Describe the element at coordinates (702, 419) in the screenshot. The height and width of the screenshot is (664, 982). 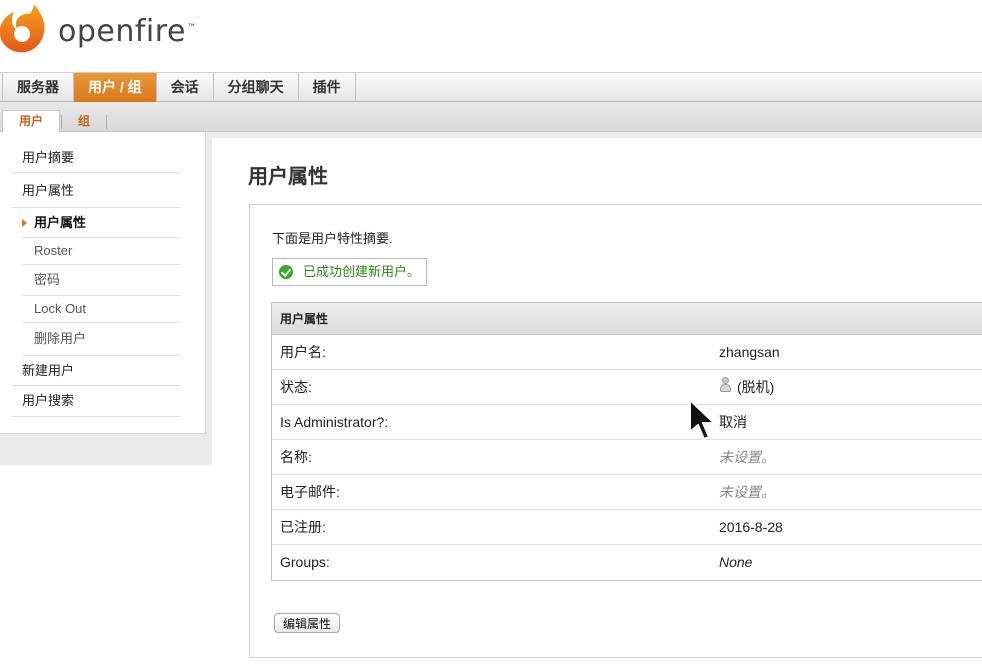
I see `mouse-pointer-icon` at that location.